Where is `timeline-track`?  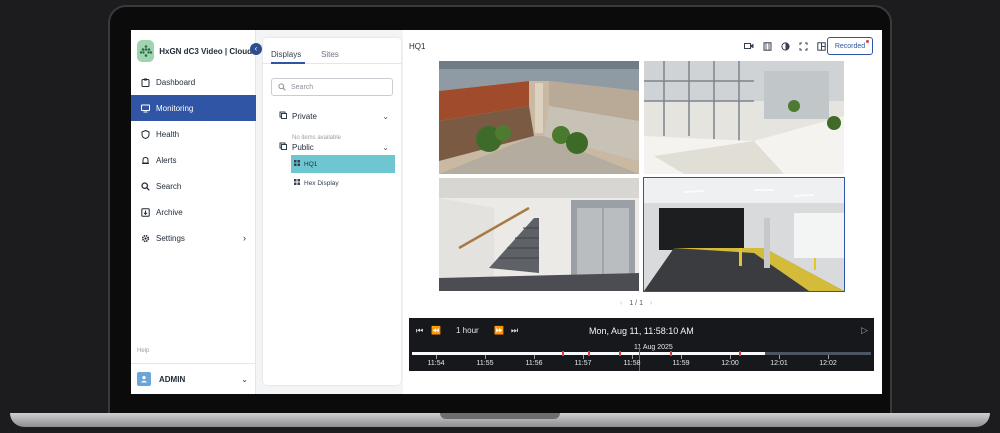 timeline-track is located at coordinates (641, 353).